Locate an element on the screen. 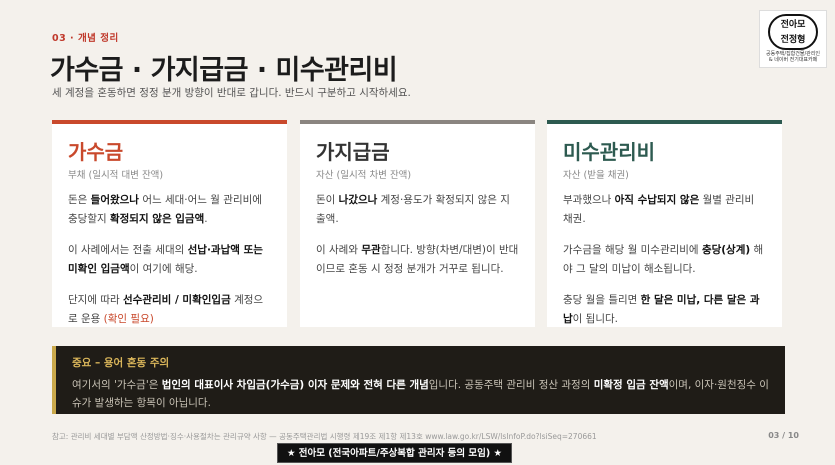 Image resolution: width=835 pixels, height=465 pixels. card-title: 가지급금 is located at coordinates (353, 152).